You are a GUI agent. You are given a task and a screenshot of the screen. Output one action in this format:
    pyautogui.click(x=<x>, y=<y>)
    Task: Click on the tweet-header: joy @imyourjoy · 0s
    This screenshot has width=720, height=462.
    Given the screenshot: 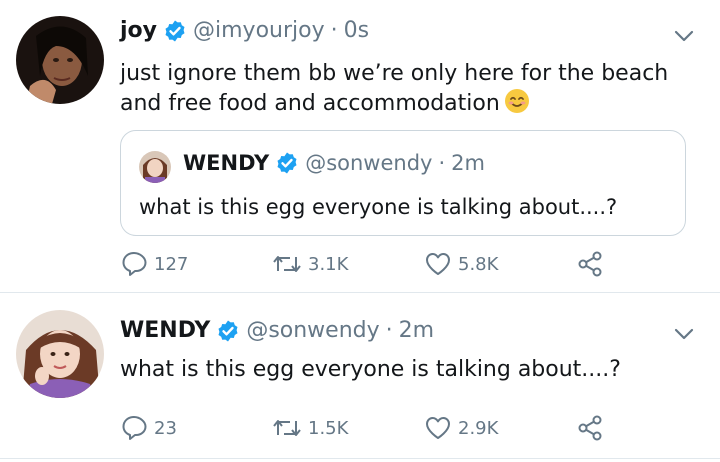 What is the action you would take?
    pyautogui.click(x=244, y=30)
    